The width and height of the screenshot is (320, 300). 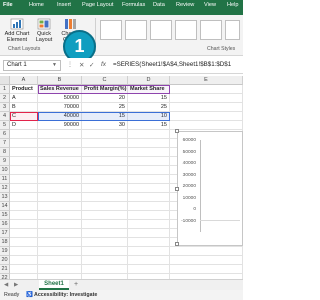 I want to click on tab-formulas: Formulas, so click(x=133, y=5).